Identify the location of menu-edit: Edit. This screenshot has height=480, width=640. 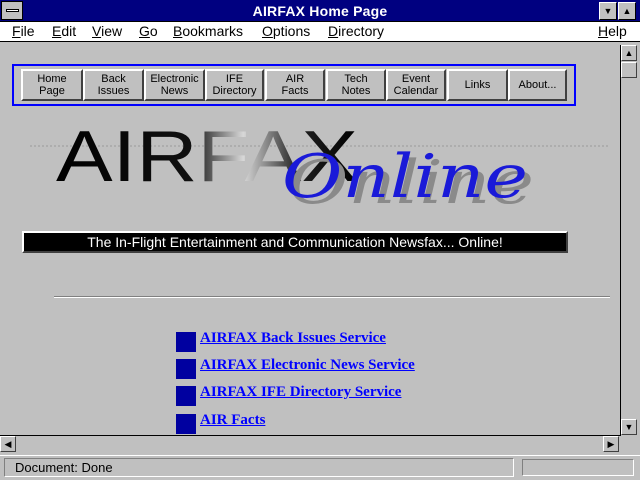
(64, 31).